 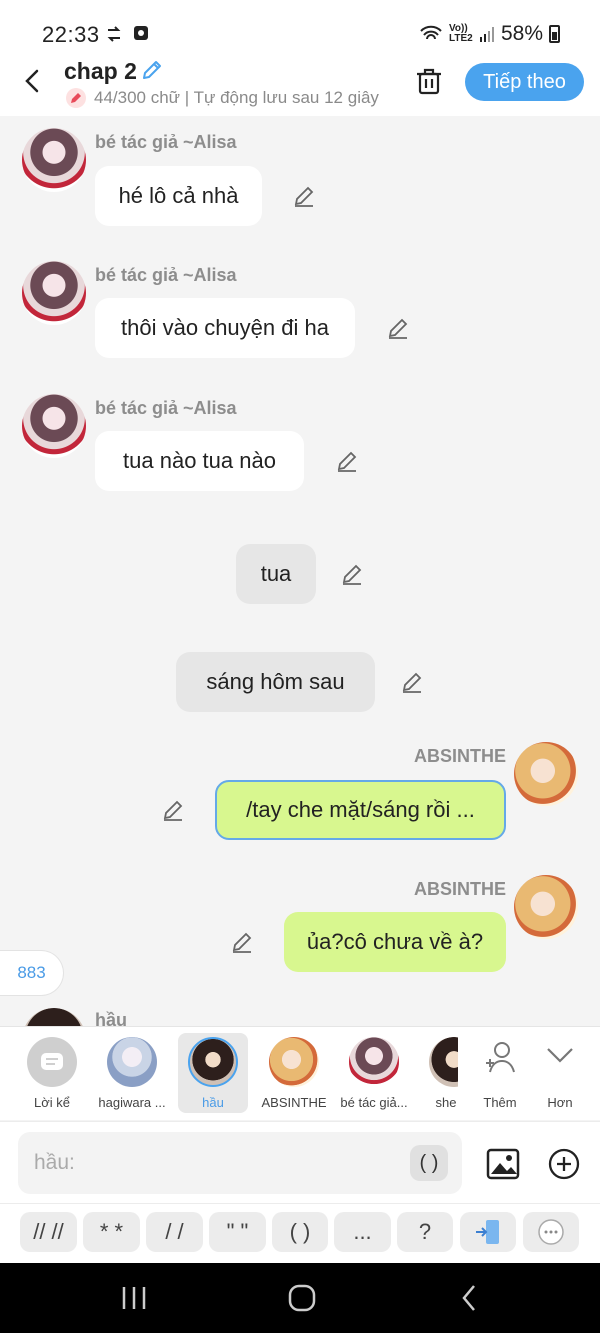 I want to click on chapter-title: chap 2, so click(x=100, y=71).